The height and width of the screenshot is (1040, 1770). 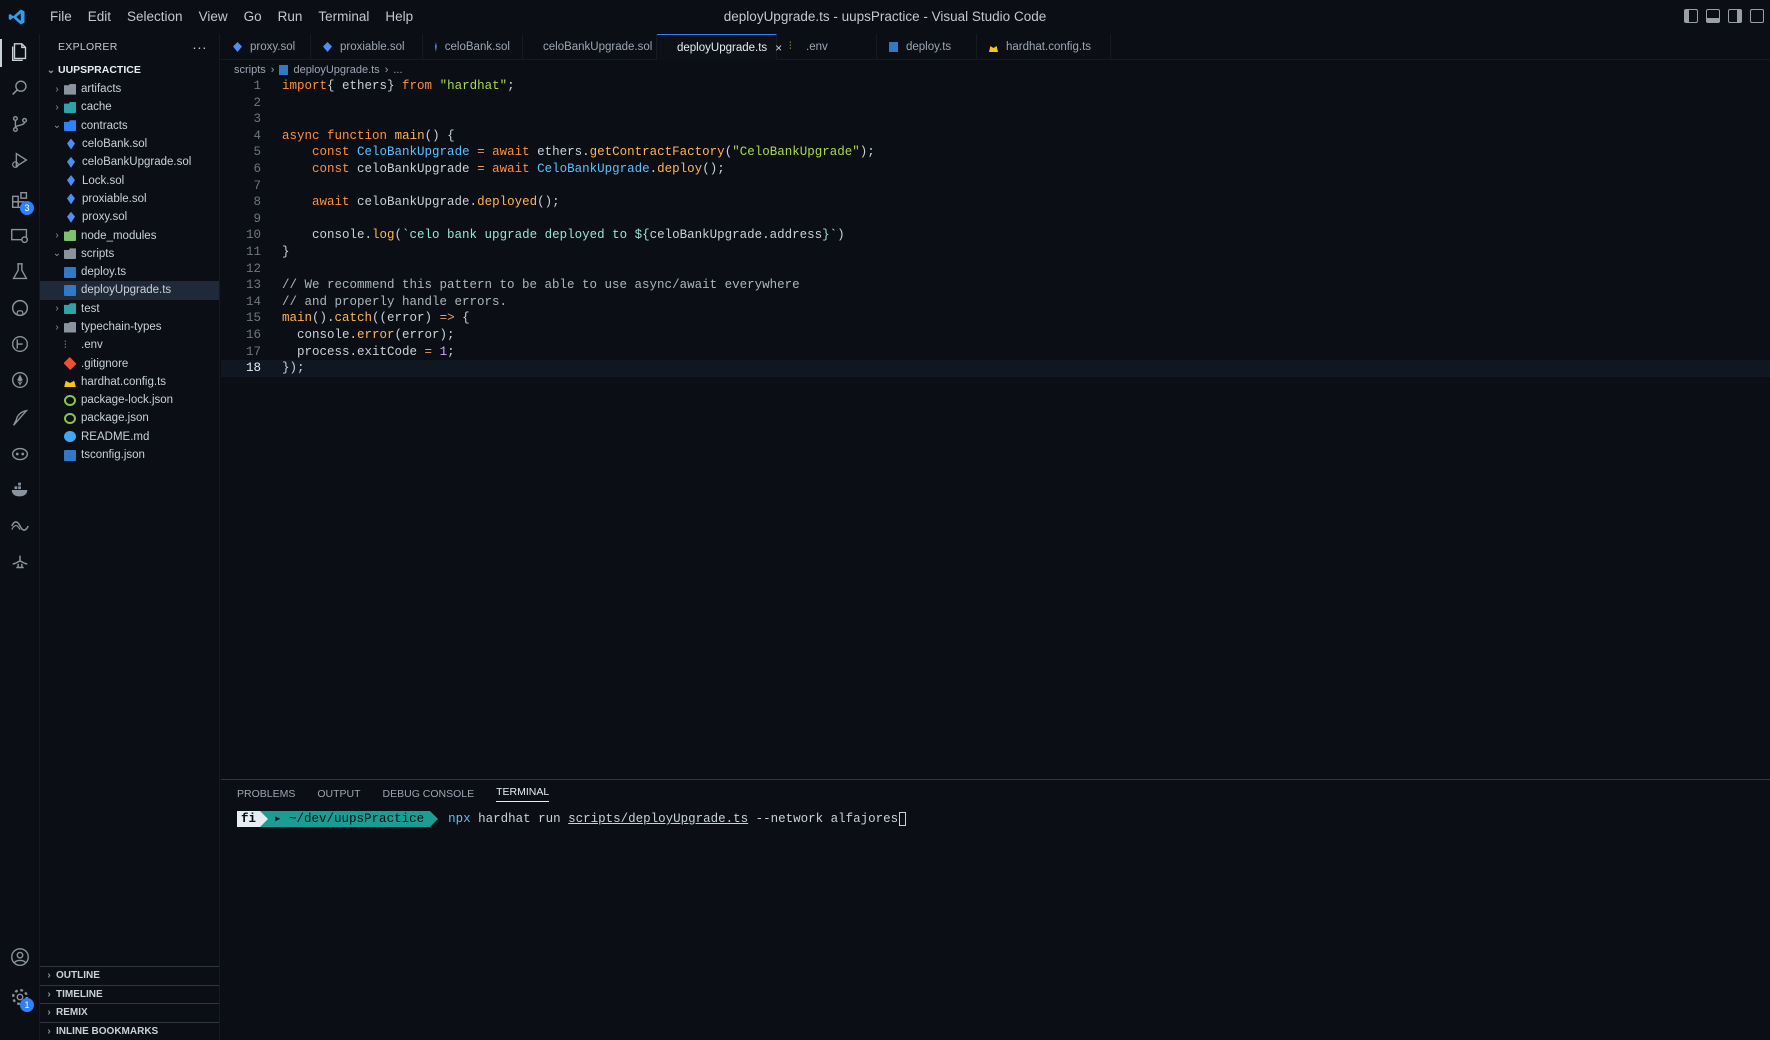 I want to click on menu-go: Go, so click(x=253, y=17).